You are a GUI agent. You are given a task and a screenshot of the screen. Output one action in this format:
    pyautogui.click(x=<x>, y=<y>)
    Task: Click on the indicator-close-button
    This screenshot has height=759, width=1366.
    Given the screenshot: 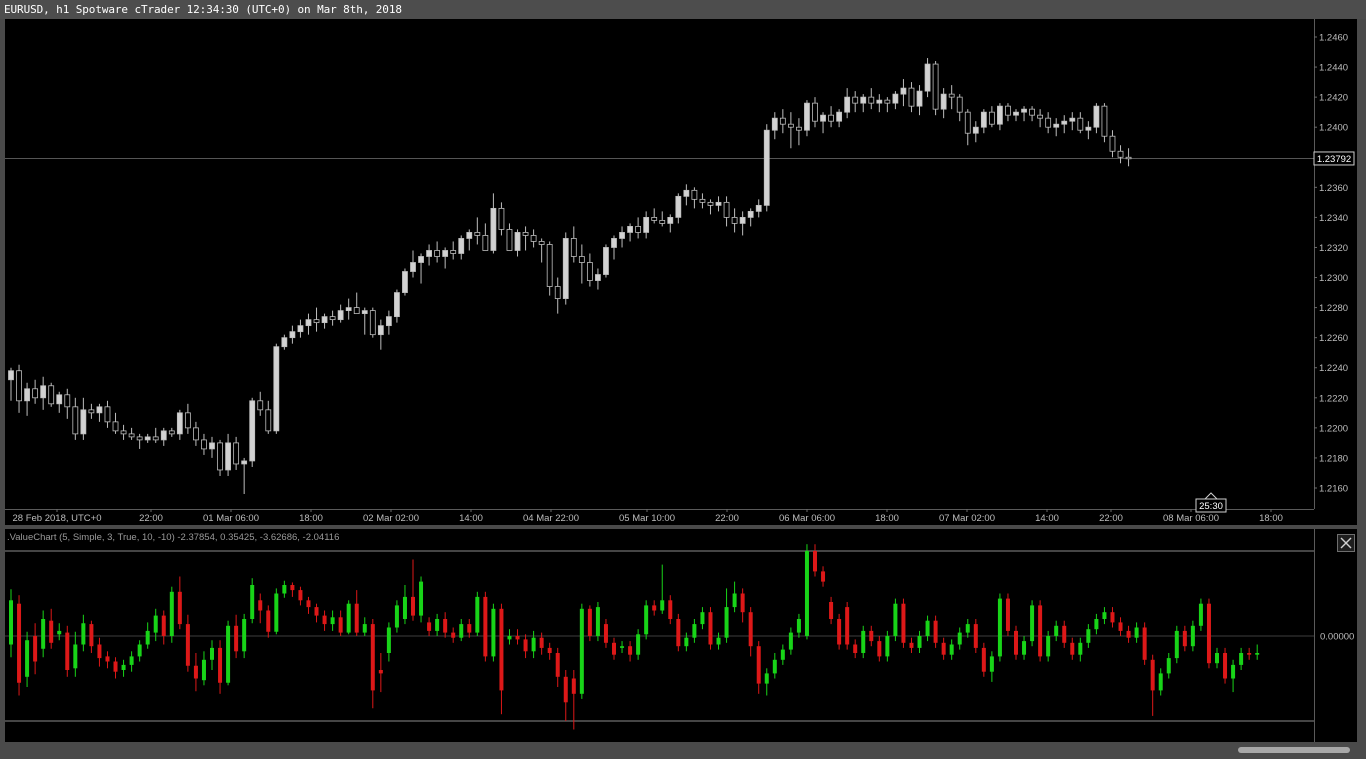 What is the action you would take?
    pyautogui.click(x=1346, y=543)
    